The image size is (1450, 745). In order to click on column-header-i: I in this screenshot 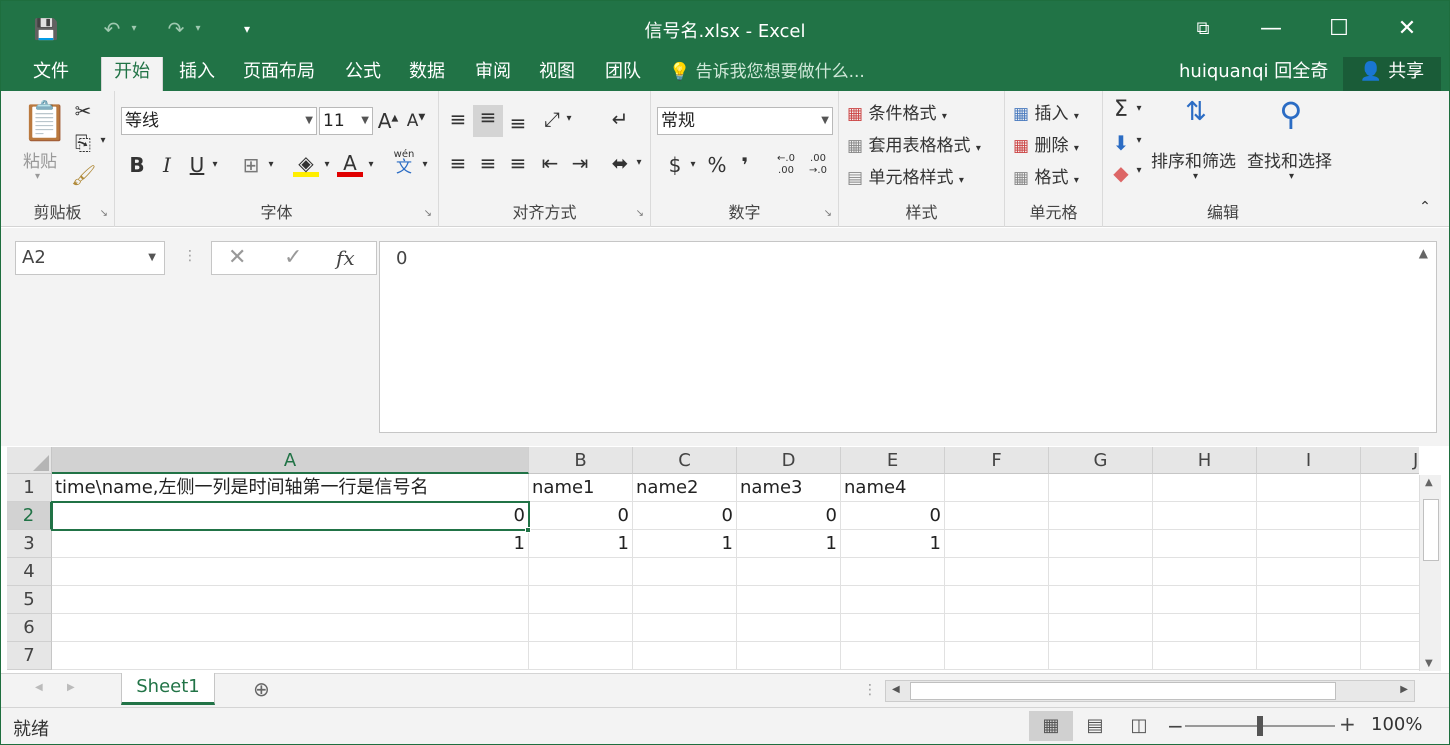, I will do `click(1309, 460)`.